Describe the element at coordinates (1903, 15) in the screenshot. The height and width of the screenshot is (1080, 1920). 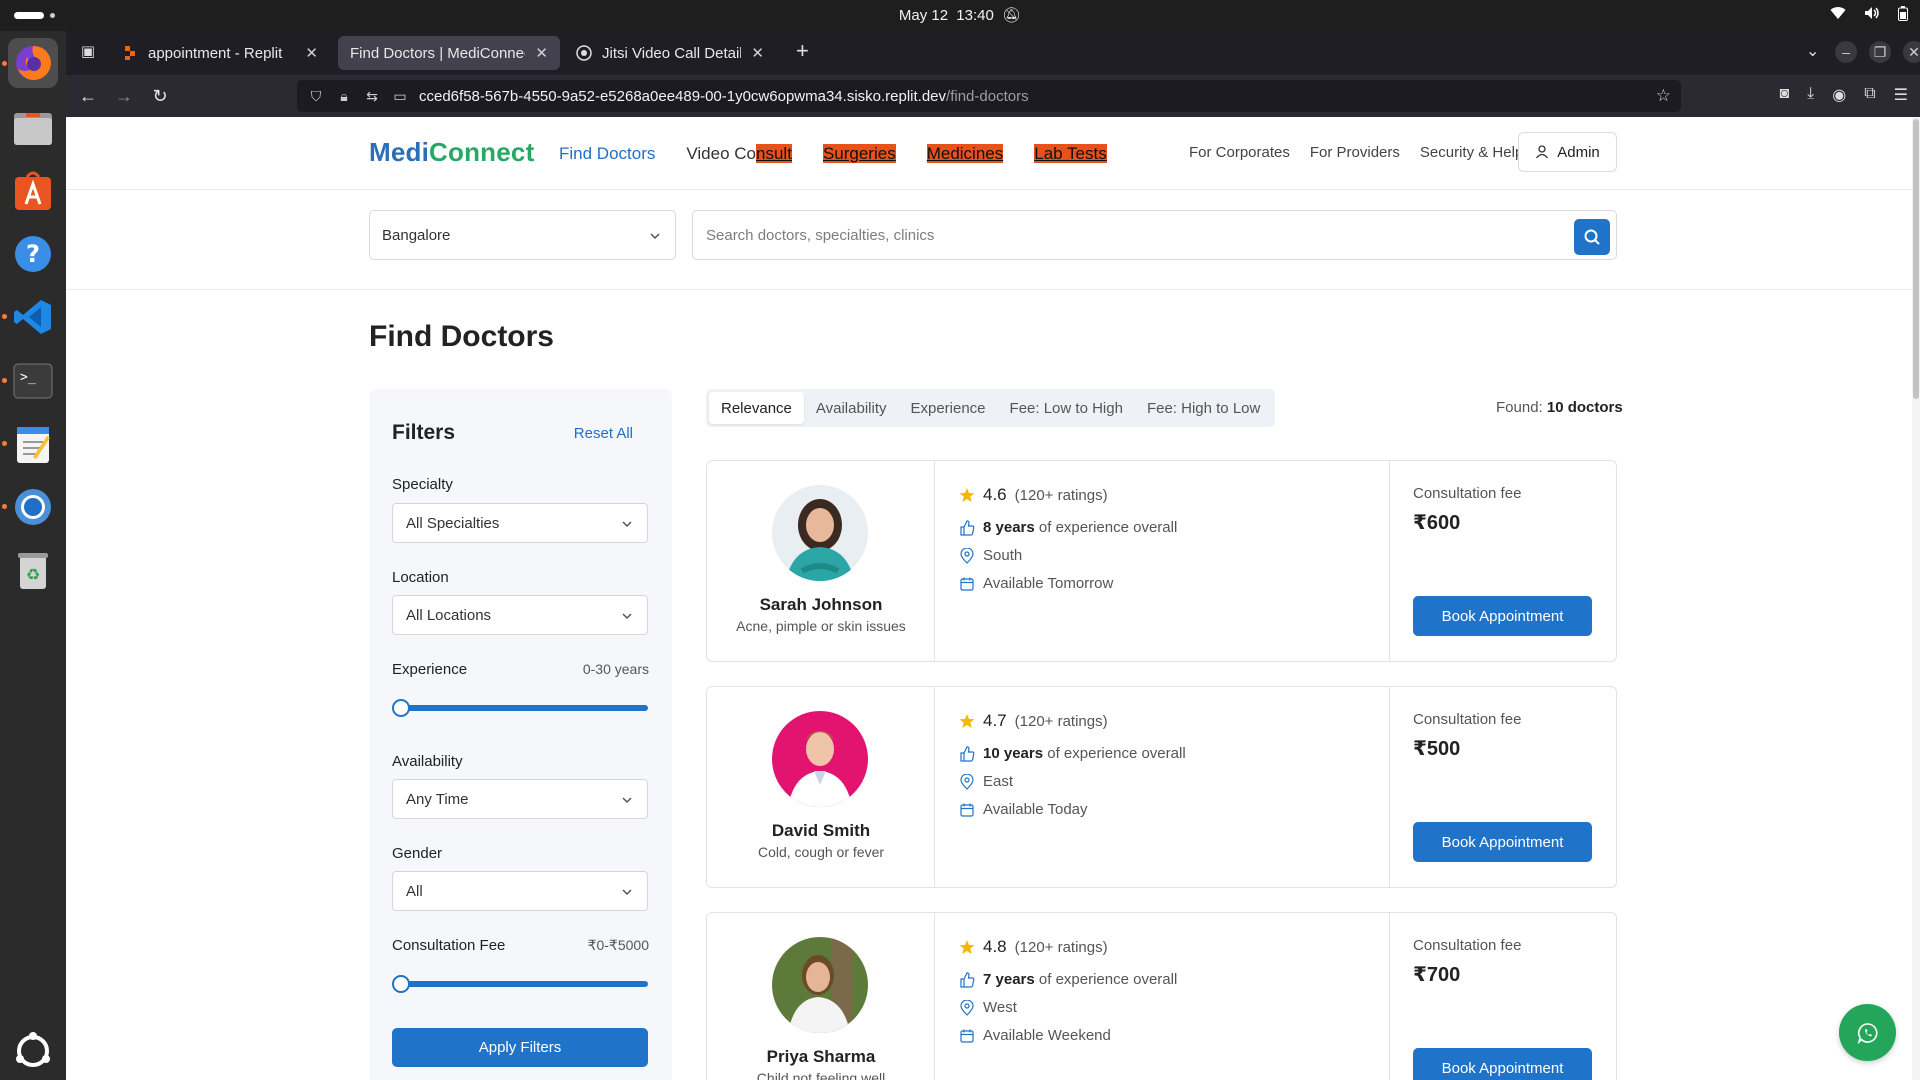
I see `battery-icon` at that location.